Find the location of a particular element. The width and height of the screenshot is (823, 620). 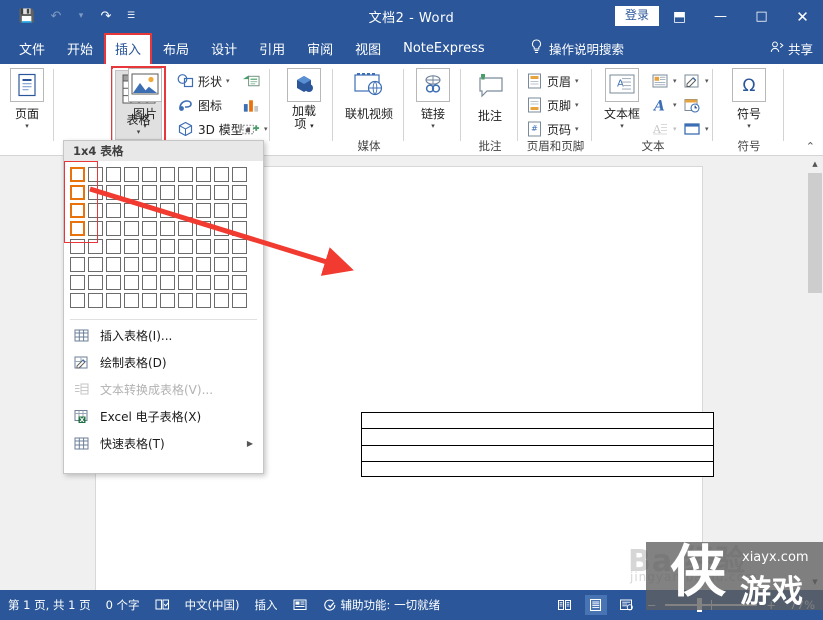

tab-insert: 插入 is located at coordinates (128, 49).